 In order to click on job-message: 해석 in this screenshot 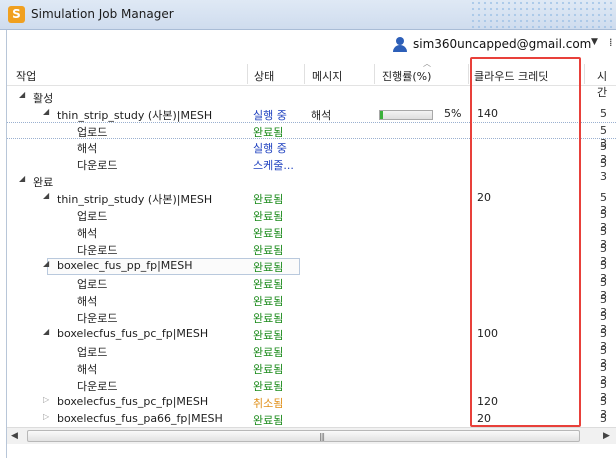, I will do `click(321, 115)`.